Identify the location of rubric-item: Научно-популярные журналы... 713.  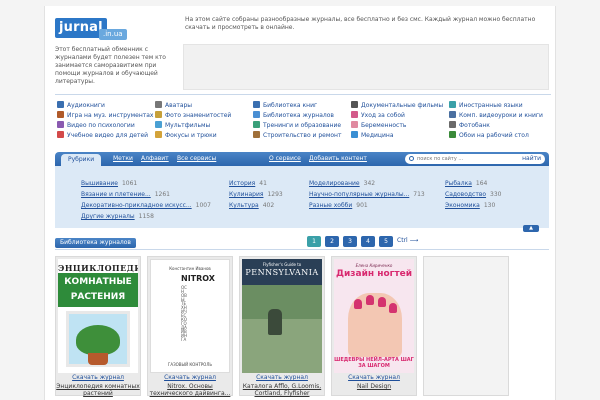
(367, 194).